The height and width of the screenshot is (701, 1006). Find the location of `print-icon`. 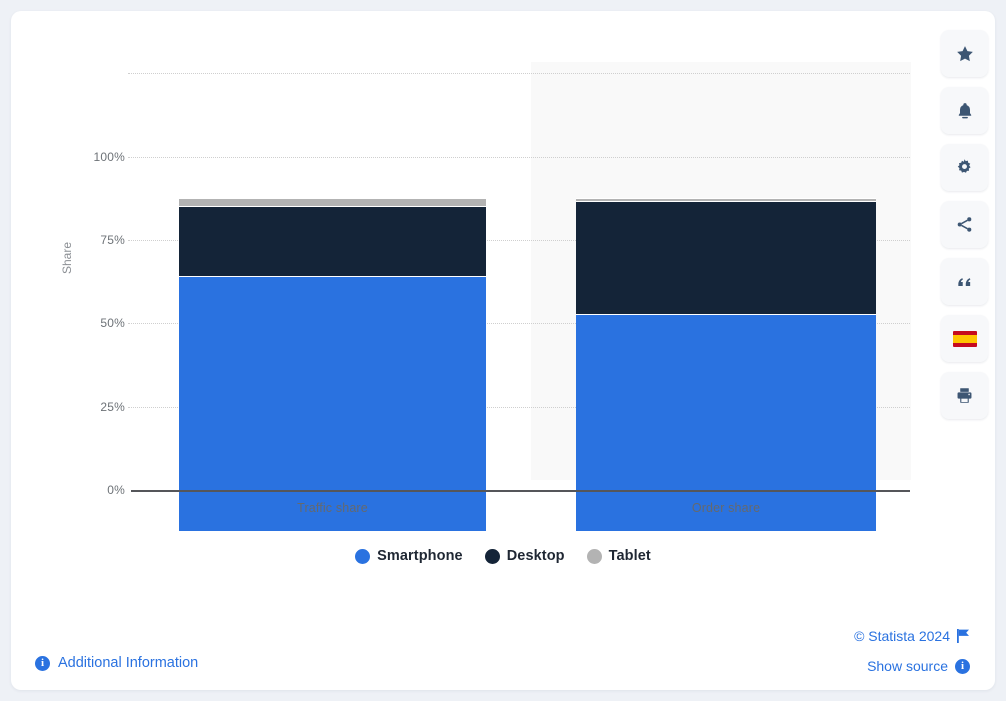

print-icon is located at coordinates (964, 395).